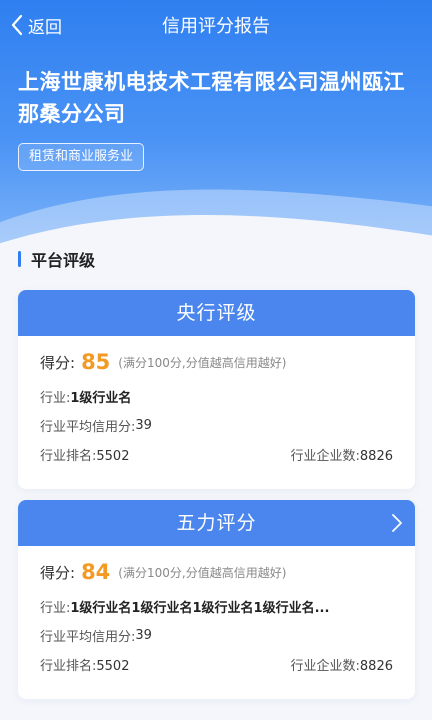 This screenshot has height=720, width=432. I want to click on card-title-label: 五力评分, so click(216, 523).